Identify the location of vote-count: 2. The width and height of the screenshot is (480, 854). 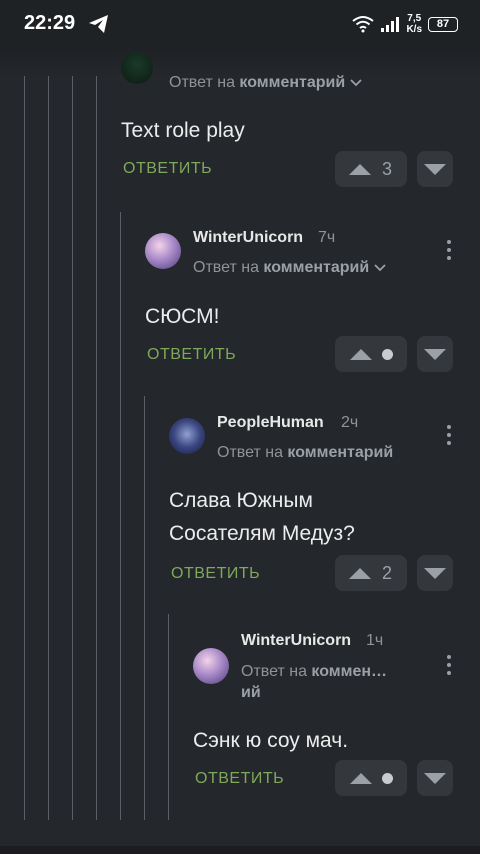
(386, 572).